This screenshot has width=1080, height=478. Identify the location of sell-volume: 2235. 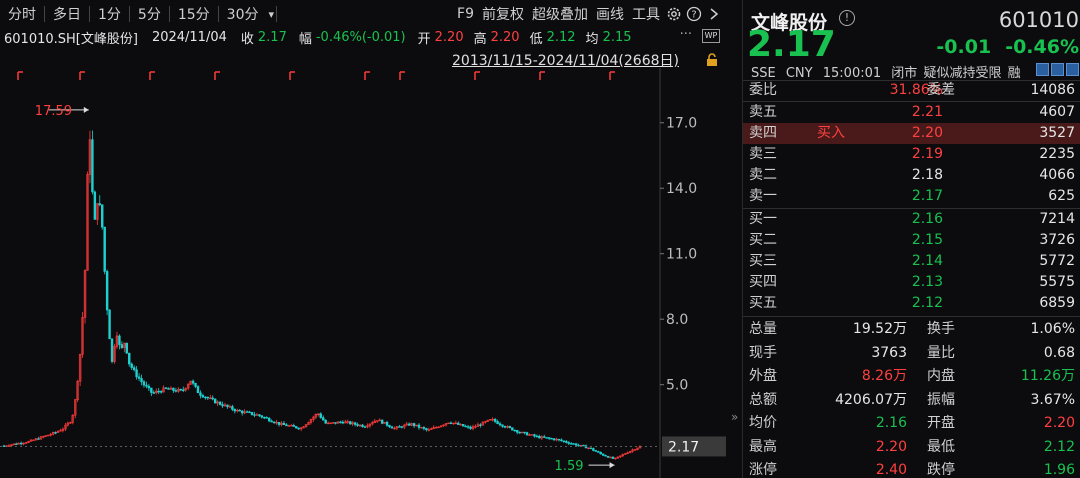
(1057, 154).